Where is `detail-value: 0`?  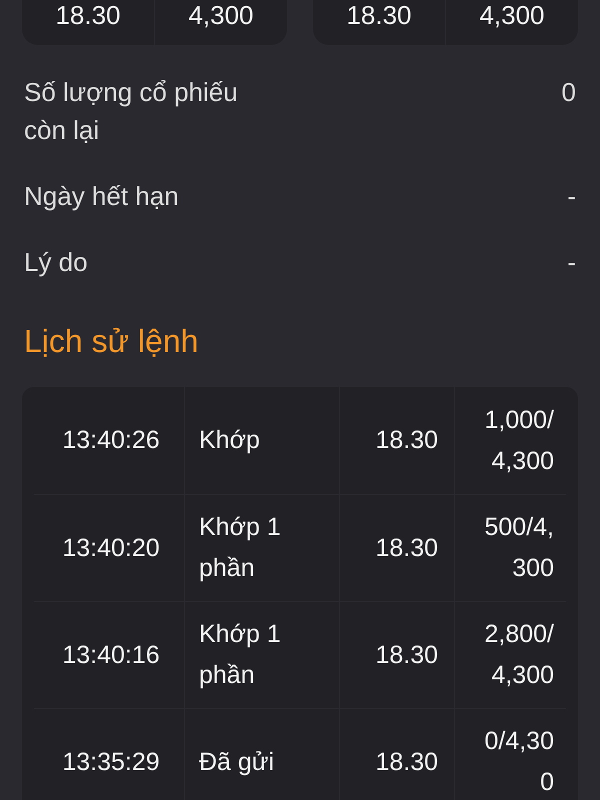 detail-value: 0 is located at coordinates (569, 92).